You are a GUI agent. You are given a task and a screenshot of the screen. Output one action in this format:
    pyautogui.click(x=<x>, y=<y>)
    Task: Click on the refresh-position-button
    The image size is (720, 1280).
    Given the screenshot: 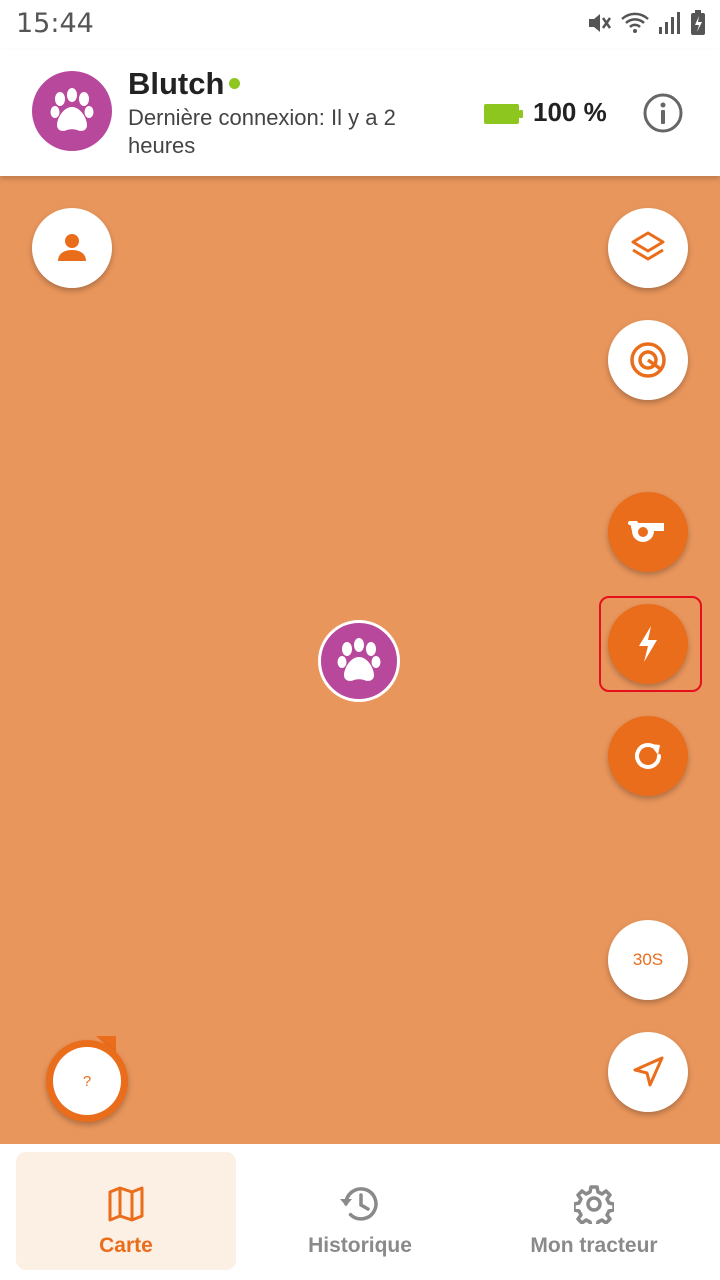 What is the action you would take?
    pyautogui.click(x=648, y=756)
    